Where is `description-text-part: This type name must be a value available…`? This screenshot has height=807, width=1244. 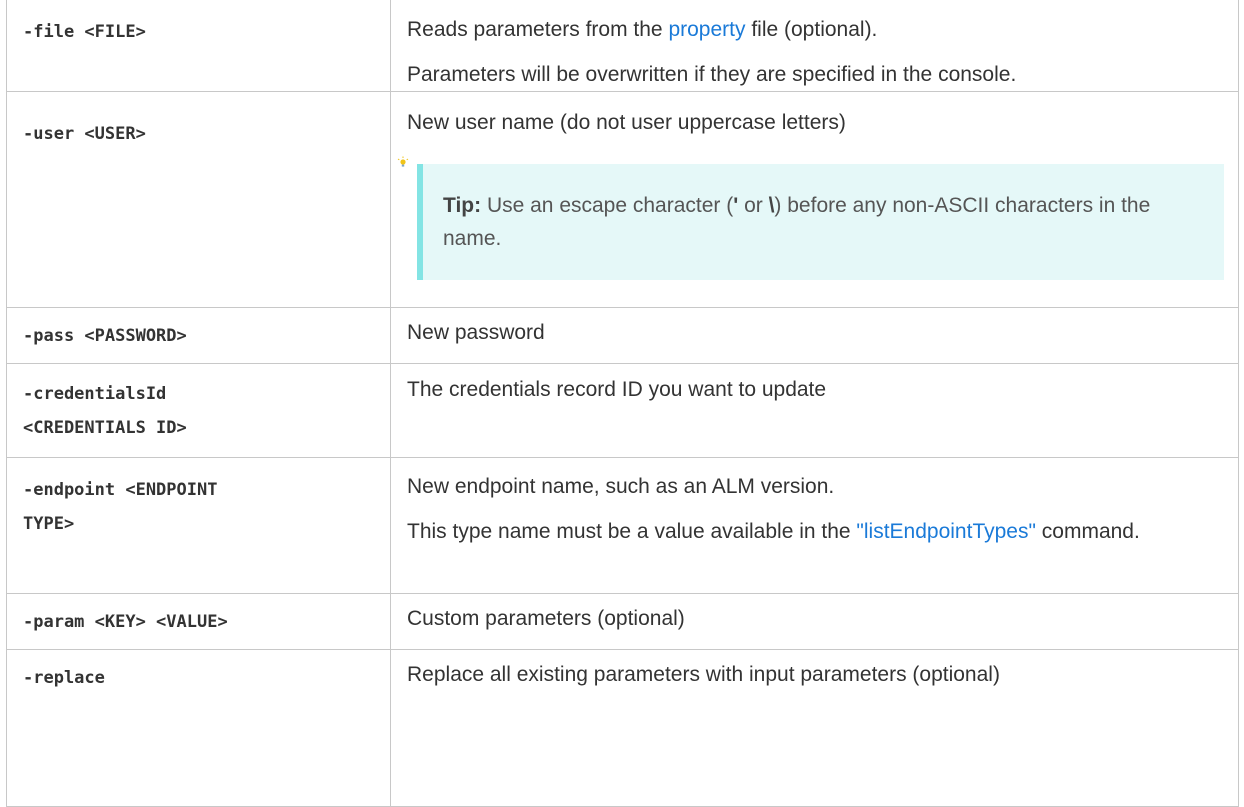 description-text-part: This type name must be a value available… is located at coordinates (632, 531).